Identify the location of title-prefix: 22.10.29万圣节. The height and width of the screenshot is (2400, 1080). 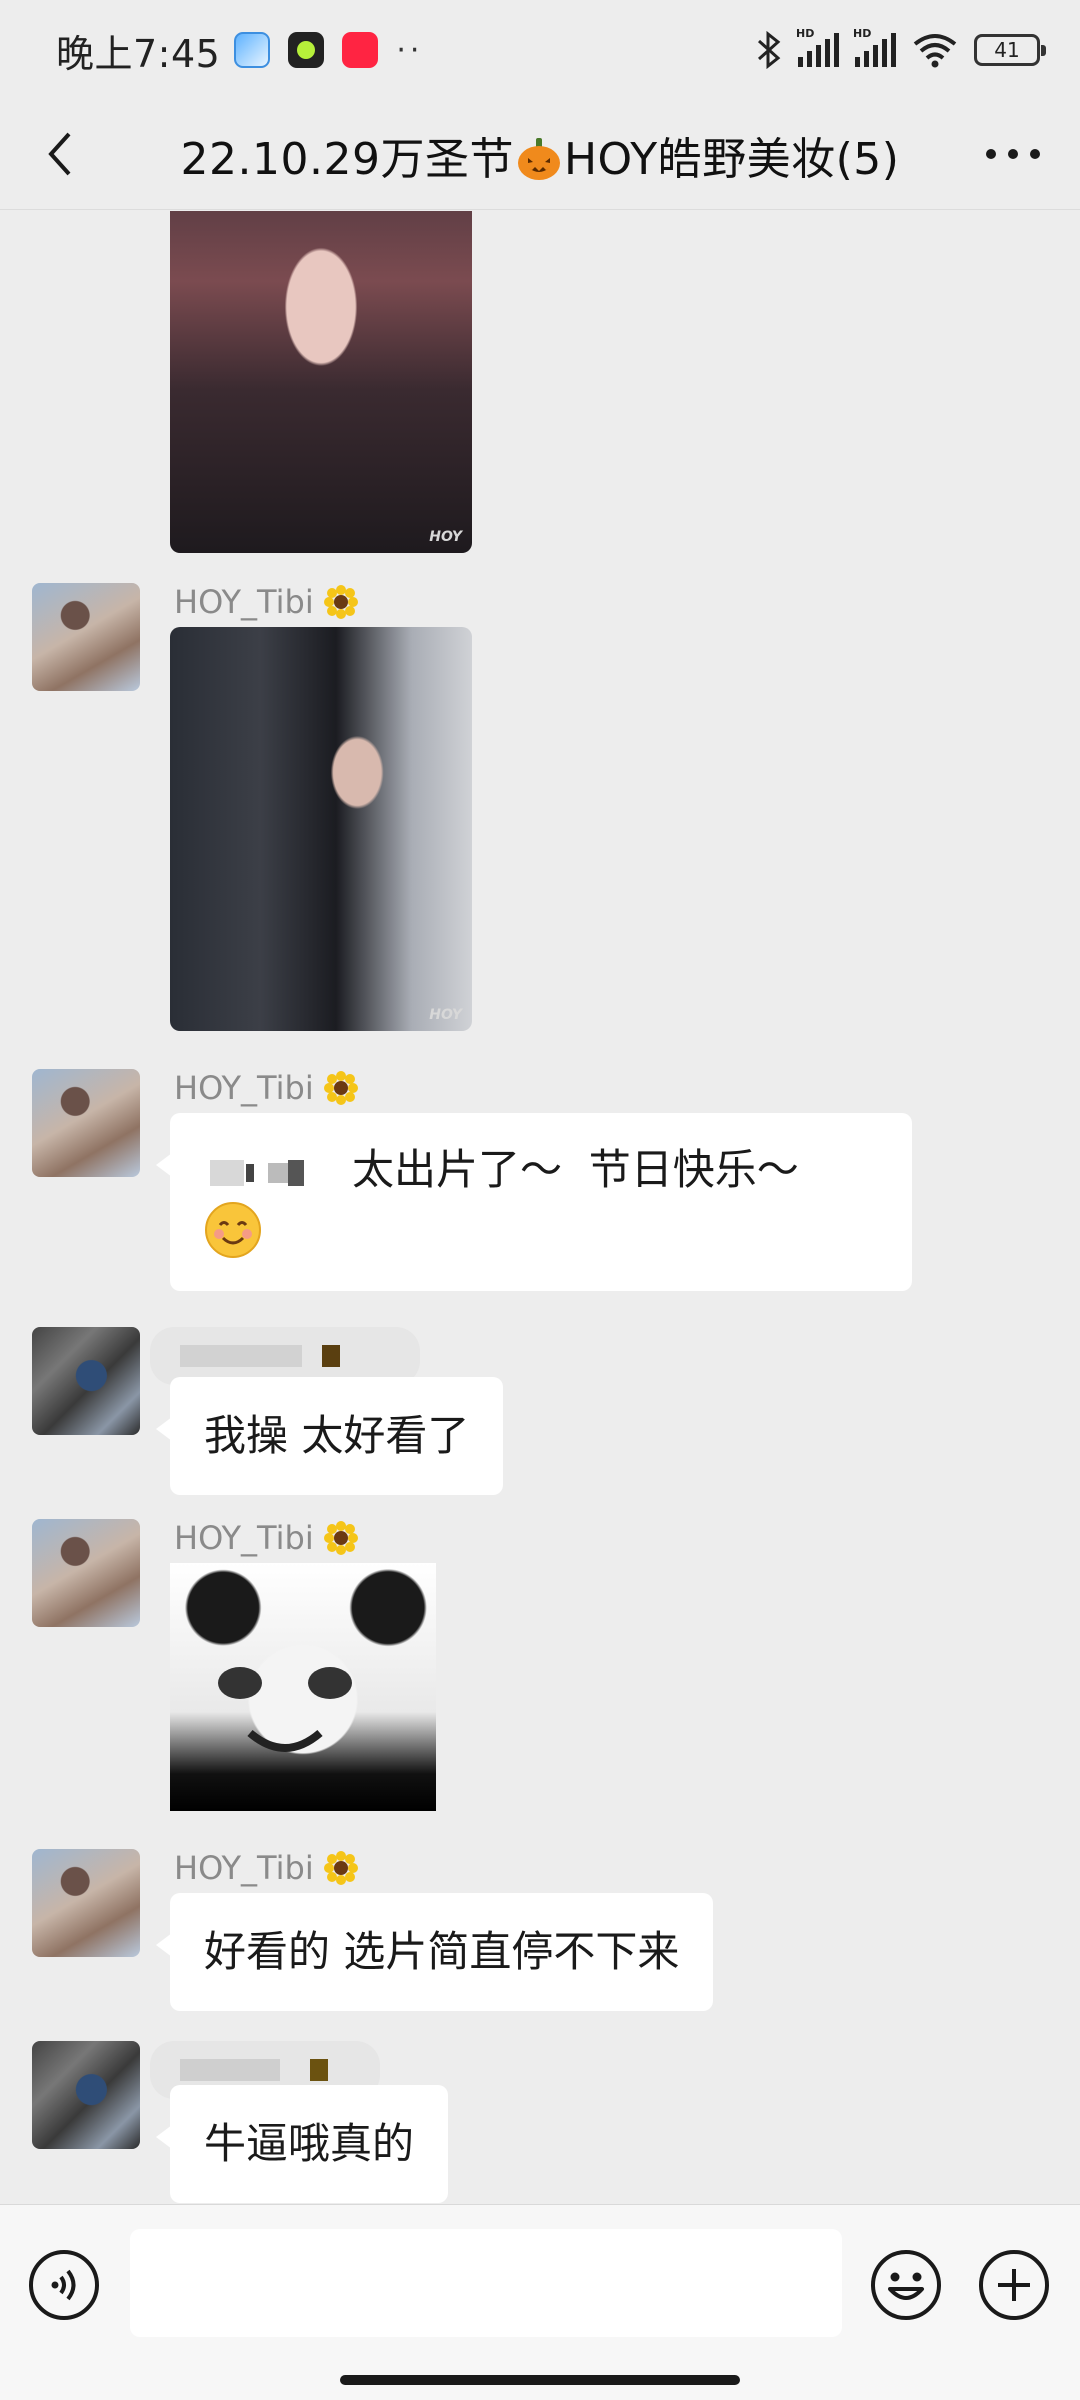
(347, 159).